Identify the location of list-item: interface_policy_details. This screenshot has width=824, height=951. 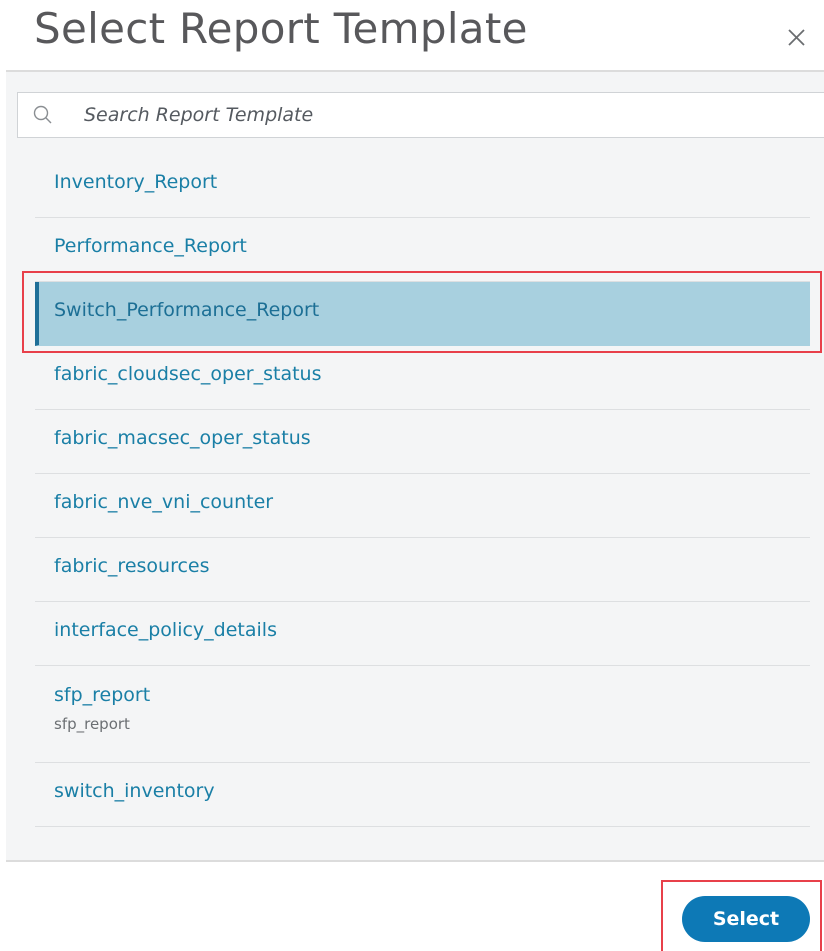
(422, 634).